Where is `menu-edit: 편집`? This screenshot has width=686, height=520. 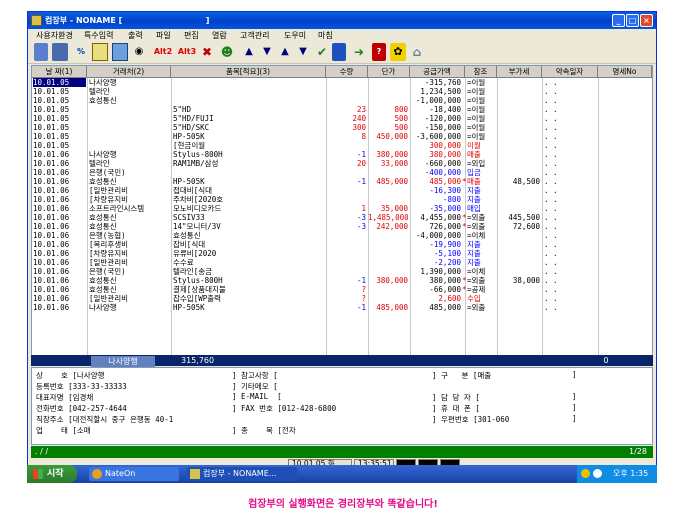 menu-edit: 편집 is located at coordinates (191, 35).